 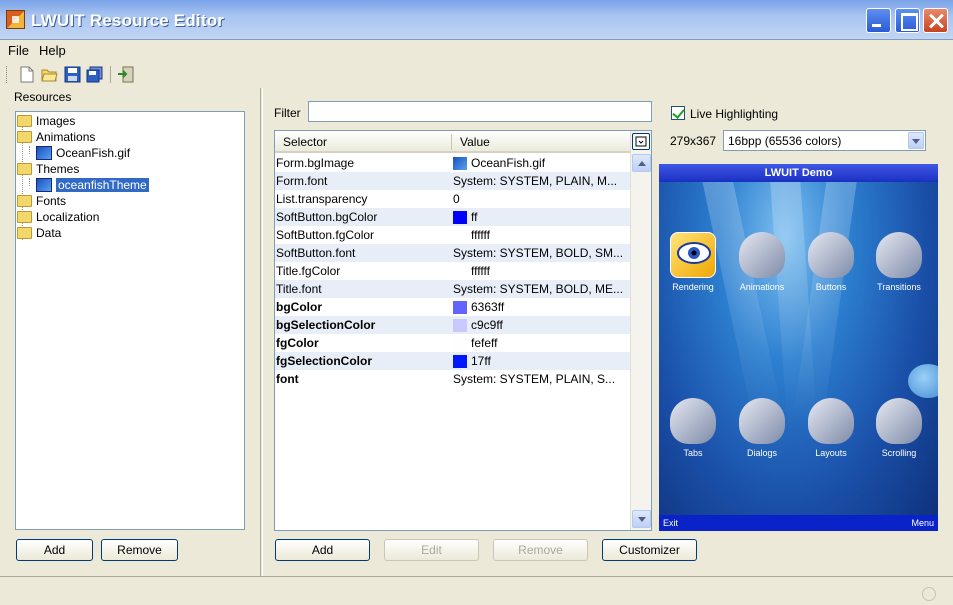 What do you see at coordinates (929, 594) in the screenshot?
I see `busy-indicator-icon` at bounding box center [929, 594].